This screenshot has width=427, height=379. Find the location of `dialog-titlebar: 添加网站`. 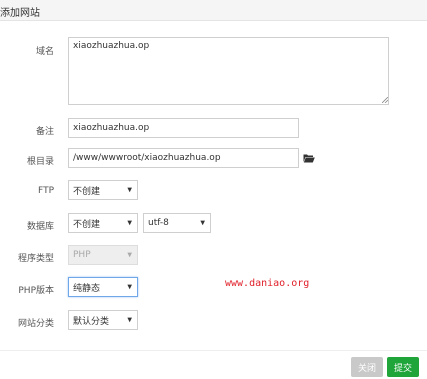

dialog-titlebar: 添加网站 is located at coordinates (213, 10).